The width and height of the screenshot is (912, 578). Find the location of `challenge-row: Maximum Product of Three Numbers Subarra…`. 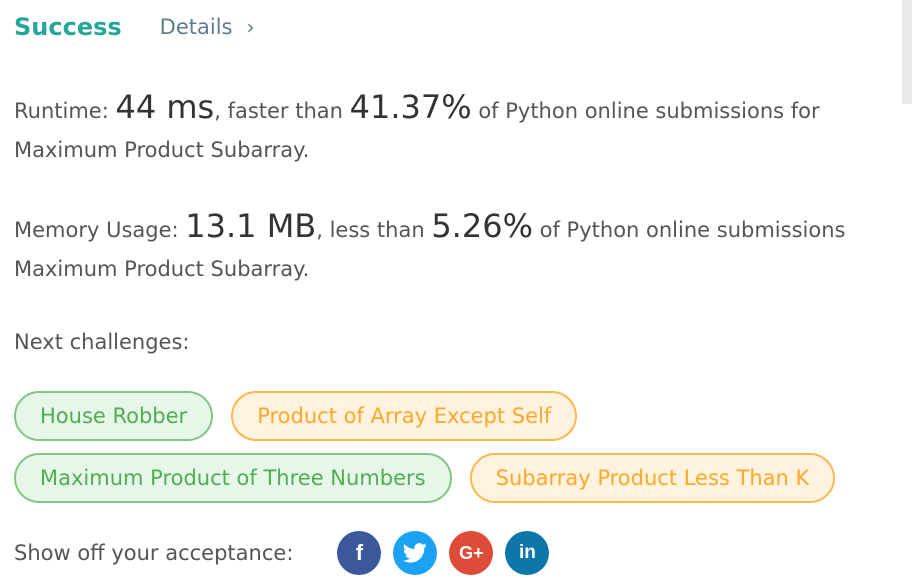

challenge-row: Maximum Product of Three Numbers Subarra… is located at coordinates (463, 479).